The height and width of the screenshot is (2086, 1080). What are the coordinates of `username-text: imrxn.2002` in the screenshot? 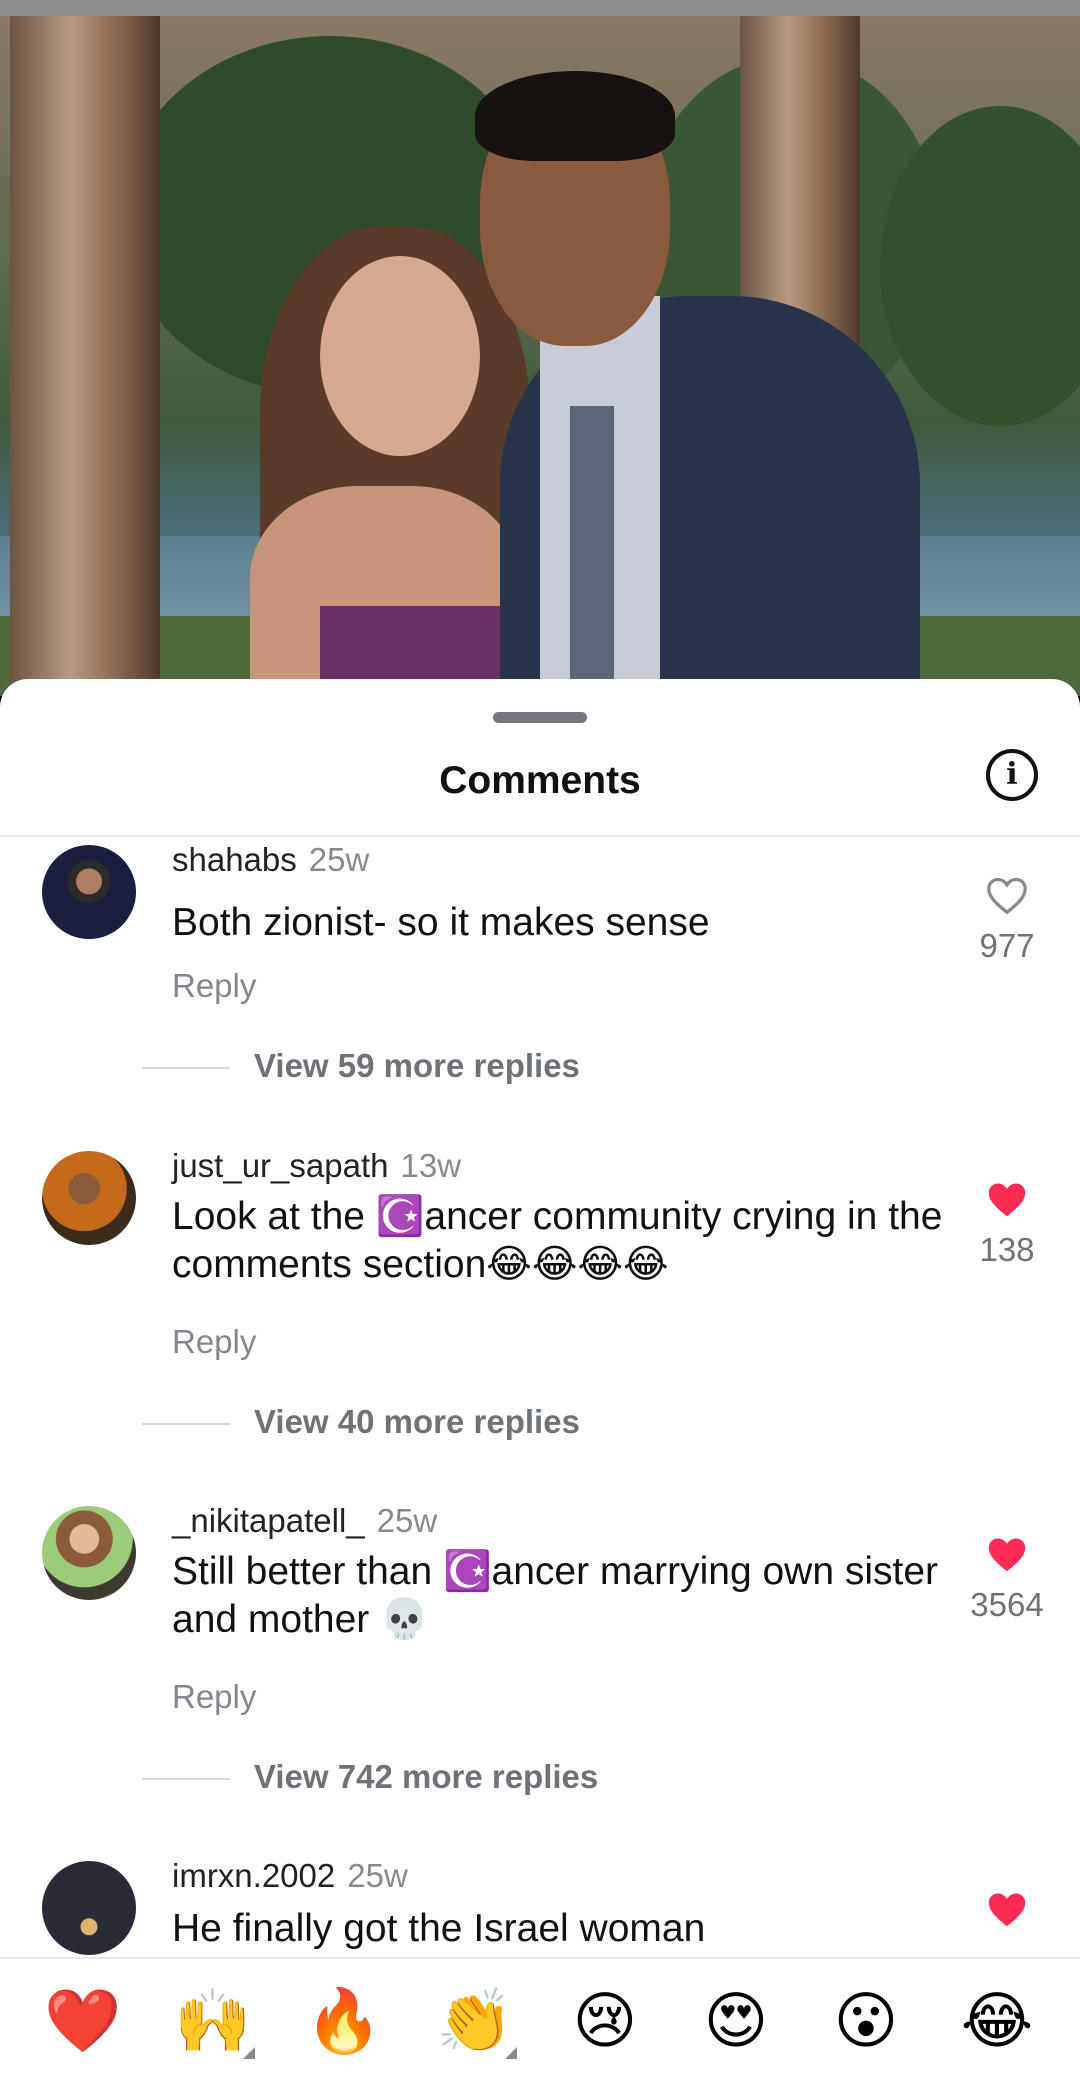 It's located at (253, 1875).